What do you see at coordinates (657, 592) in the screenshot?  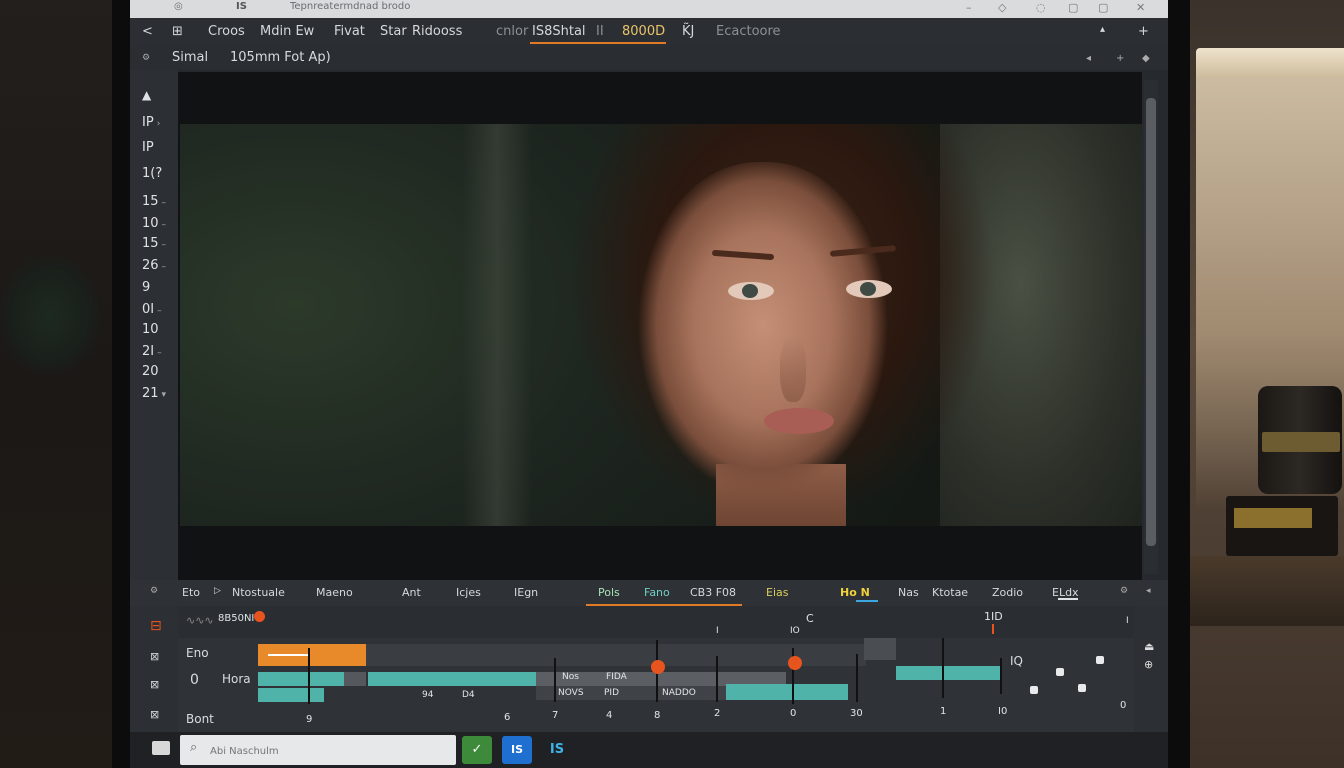 I see `tab-fano: Fano` at bounding box center [657, 592].